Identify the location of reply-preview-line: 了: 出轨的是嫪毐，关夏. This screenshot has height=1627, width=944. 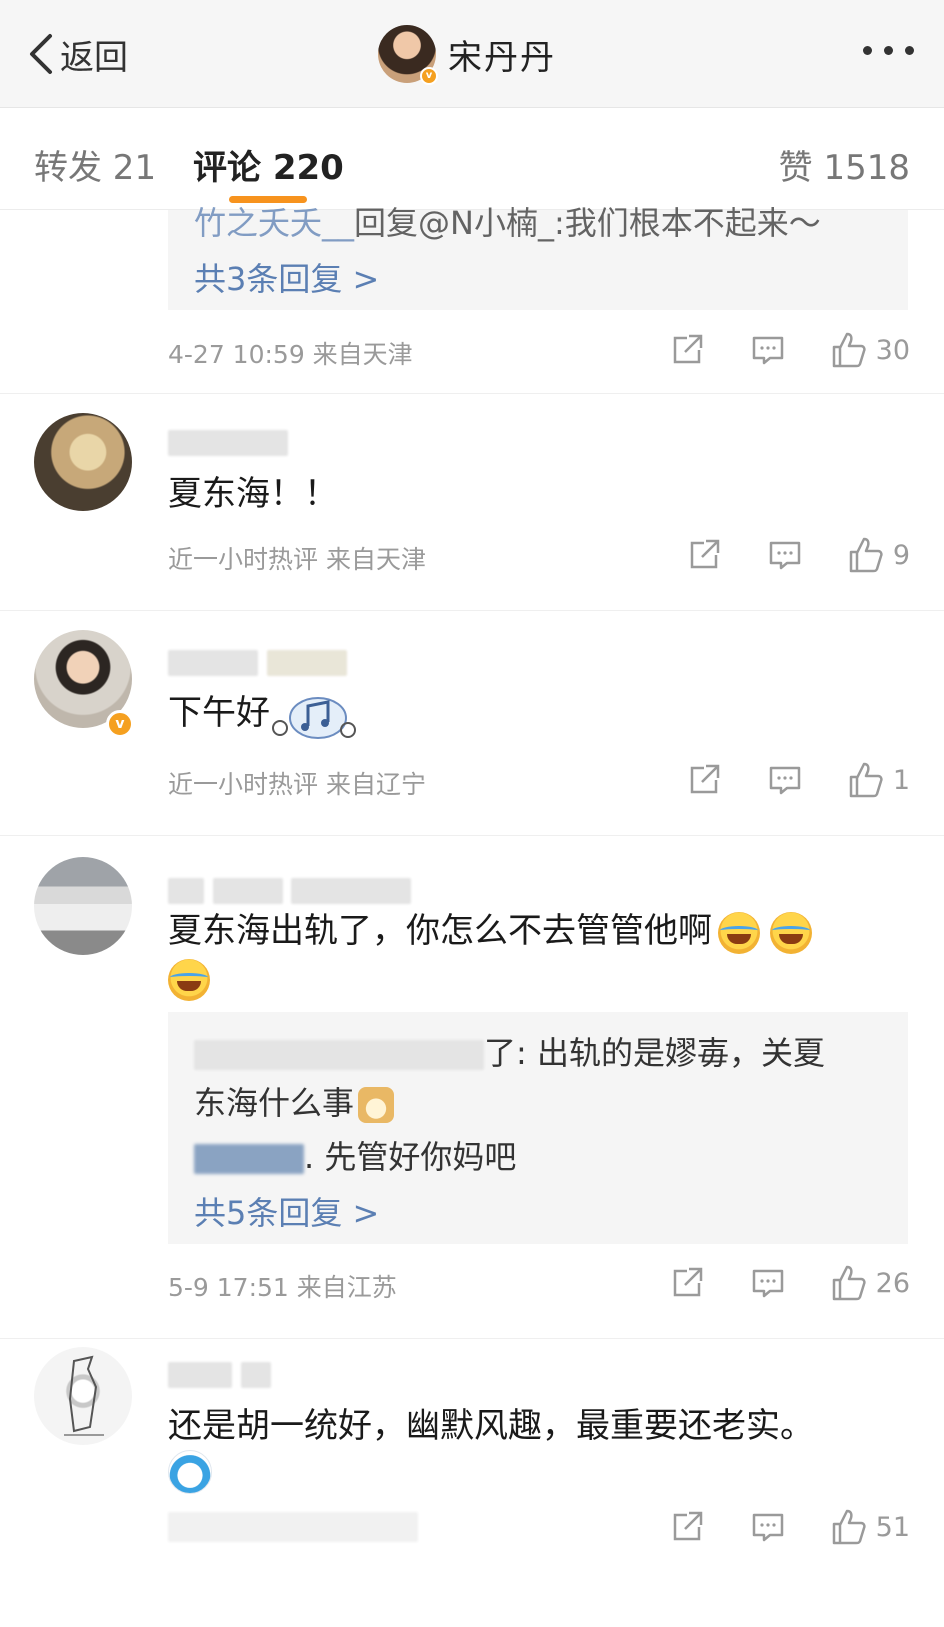
(509, 1051).